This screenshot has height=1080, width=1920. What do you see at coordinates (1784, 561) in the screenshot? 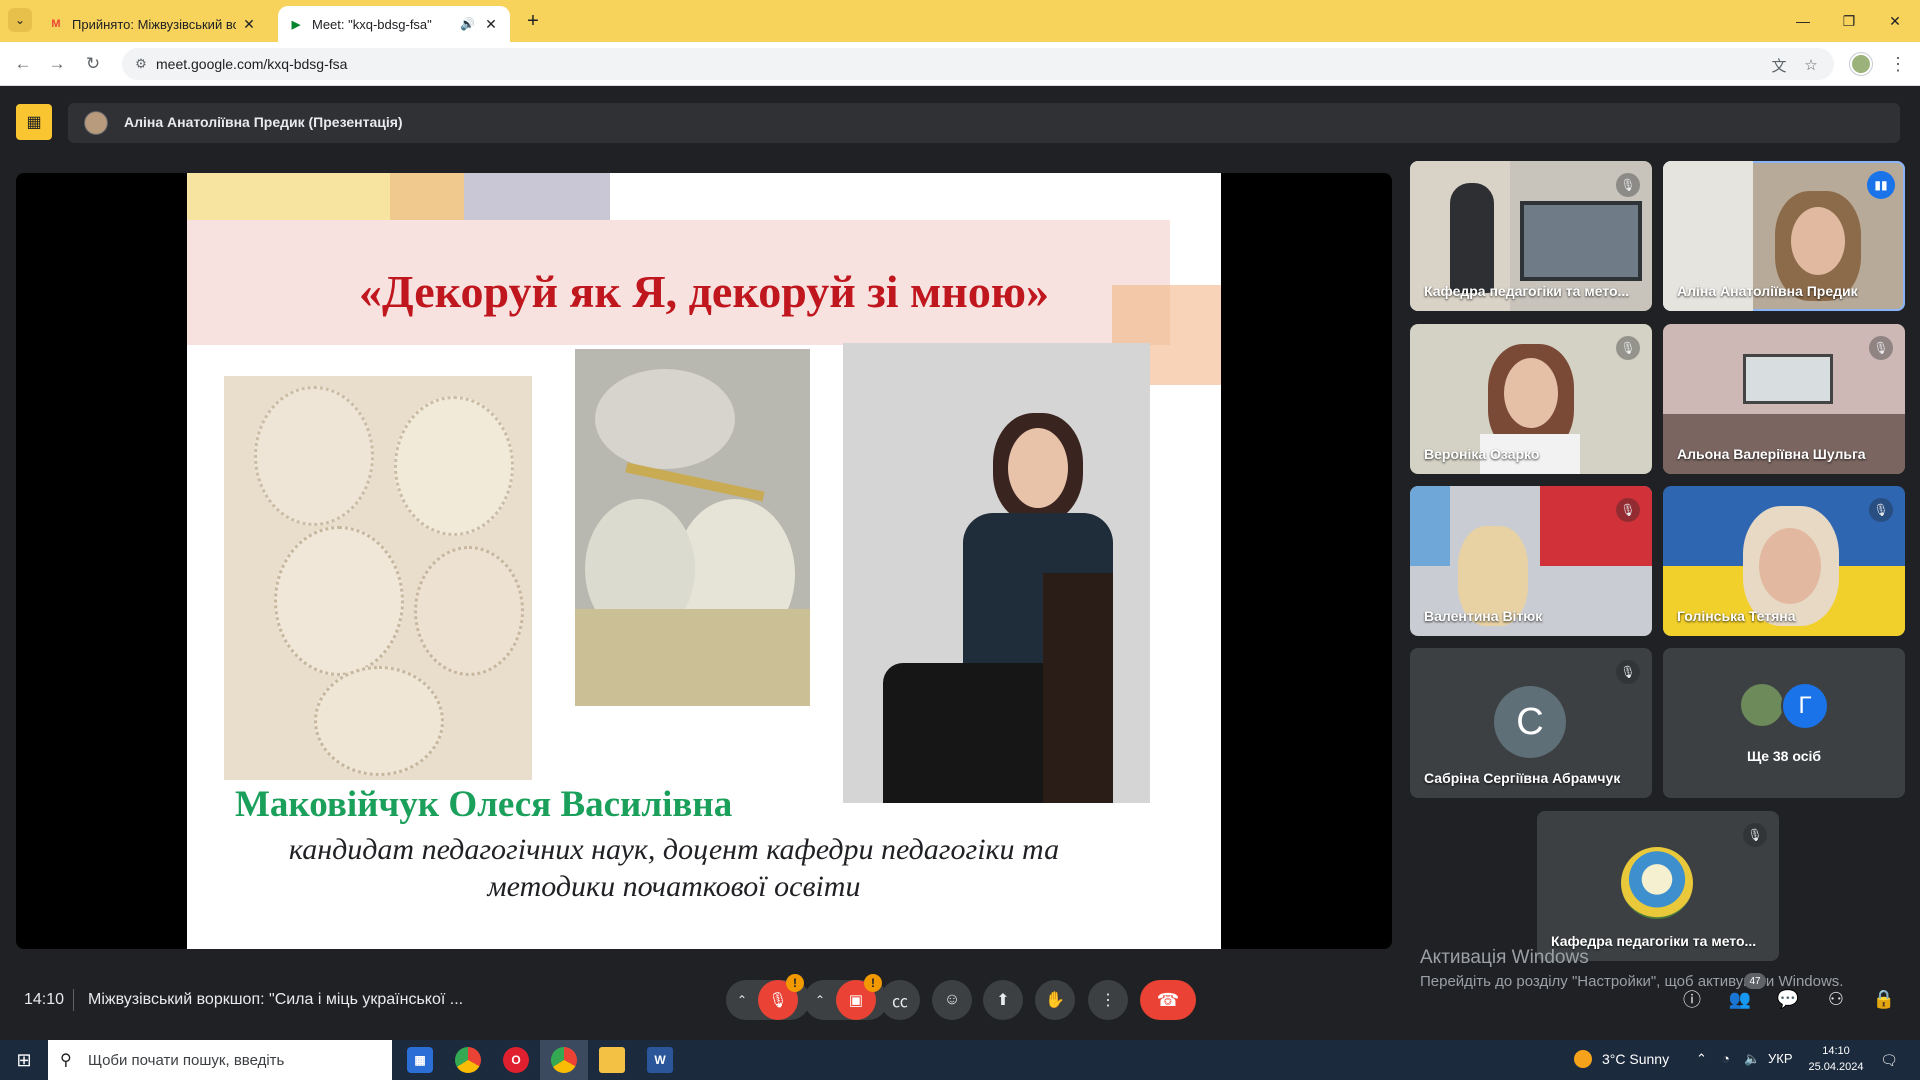
I see `participant-tile: 🎙 Голінська Тетяна` at bounding box center [1784, 561].